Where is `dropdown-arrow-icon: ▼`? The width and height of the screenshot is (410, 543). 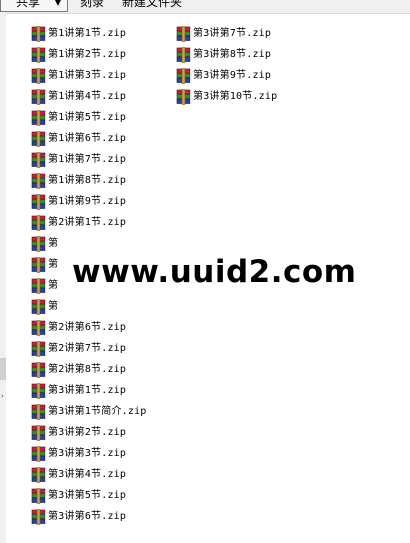
dropdown-arrow-icon: ▼ is located at coordinates (57, 3).